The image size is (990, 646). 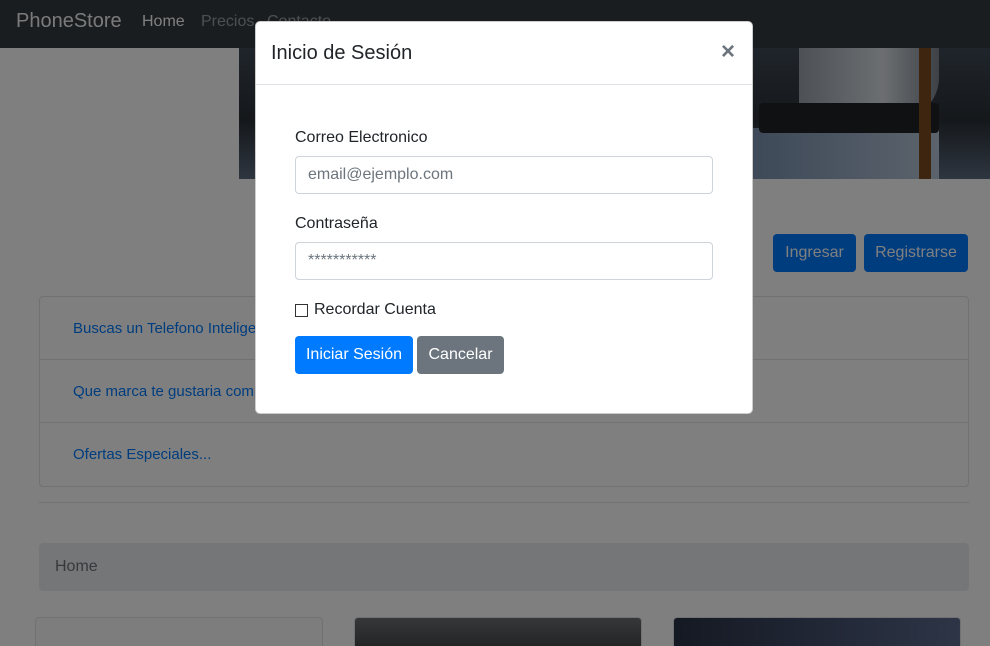 I want to click on modal-title: Inicio de Sesión, so click(x=342, y=53).